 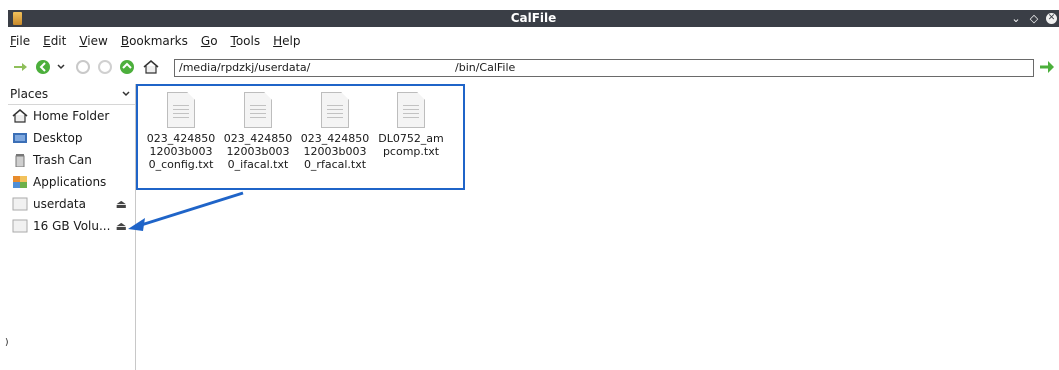 What do you see at coordinates (62, 160) in the screenshot?
I see `sidebar-item-label: Trash Can` at bounding box center [62, 160].